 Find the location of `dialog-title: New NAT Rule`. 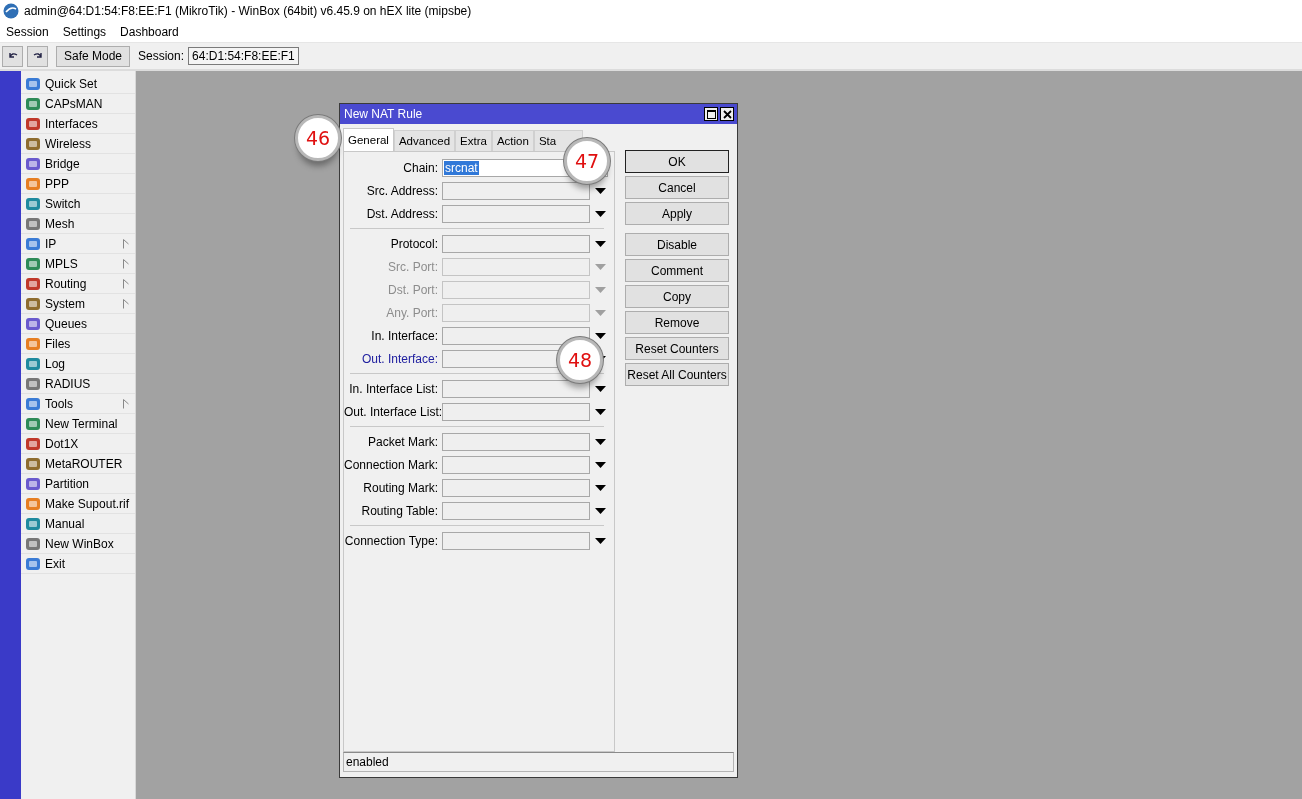

dialog-title: New NAT Rule is located at coordinates (384, 114).